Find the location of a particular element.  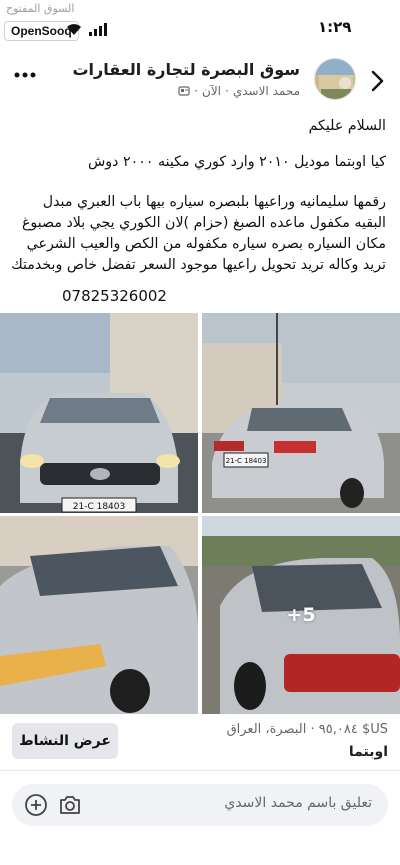

wifi-icon is located at coordinates (74, 29).